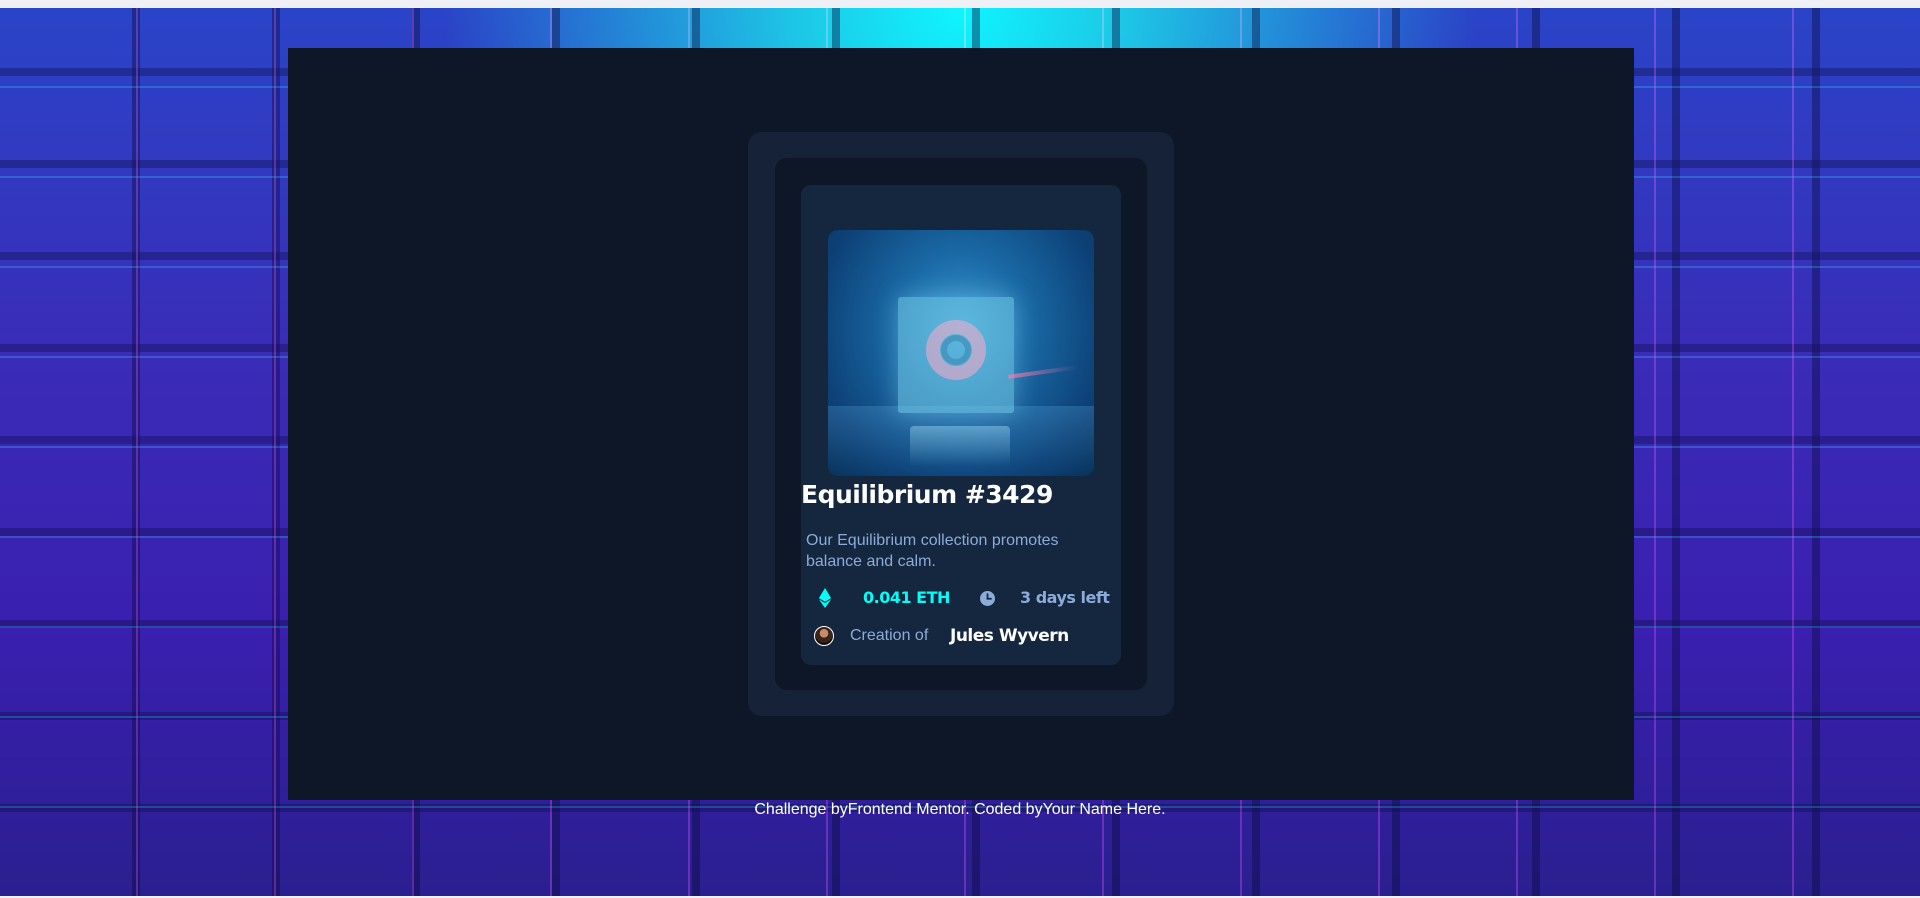 This screenshot has width=1920, height=898. What do you see at coordinates (1102, 809) in the screenshot?
I see `author-link: Your Name Here` at bounding box center [1102, 809].